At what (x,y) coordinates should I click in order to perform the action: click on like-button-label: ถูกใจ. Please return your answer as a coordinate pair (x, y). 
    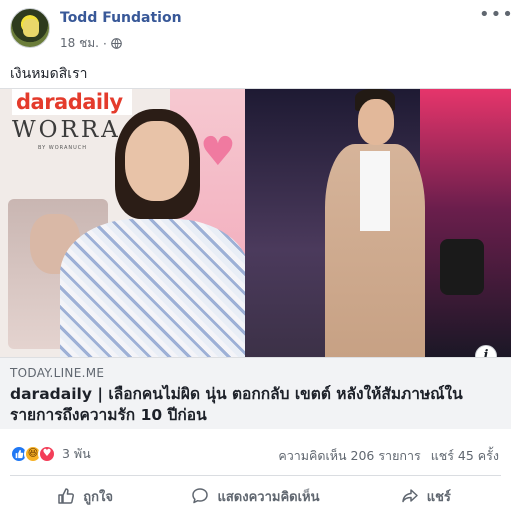
    Looking at the image, I should click on (98, 497).